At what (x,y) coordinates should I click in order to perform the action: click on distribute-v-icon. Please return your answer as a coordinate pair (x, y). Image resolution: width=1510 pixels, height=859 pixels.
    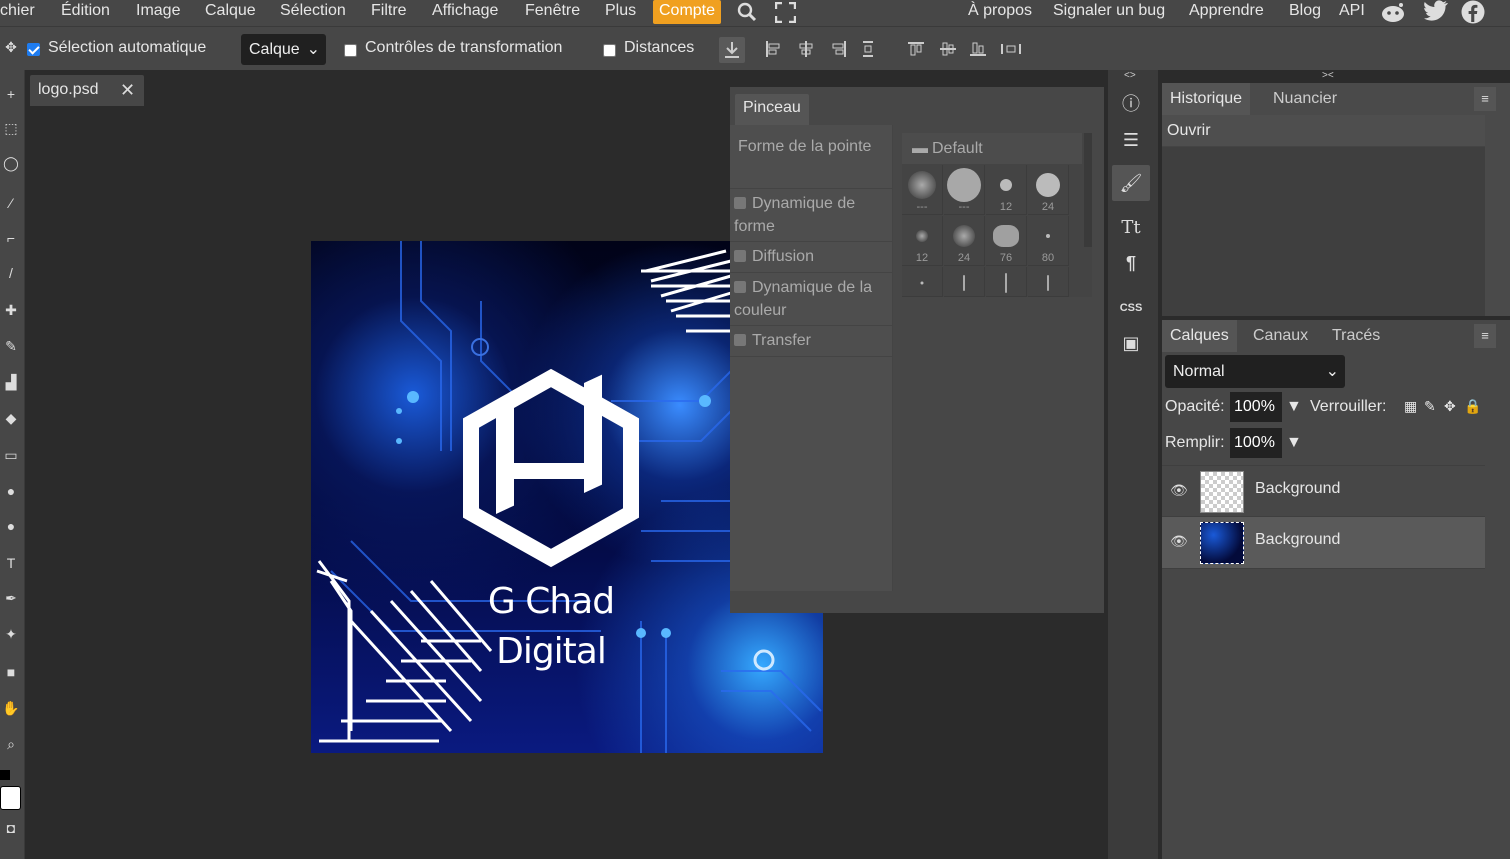
    Looking at the image, I should click on (1011, 49).